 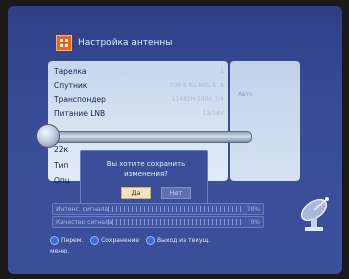 What do you see at coordinates (54, 240) in the screenshot?
I see `nav-icon` at bounding box center [54, 240].